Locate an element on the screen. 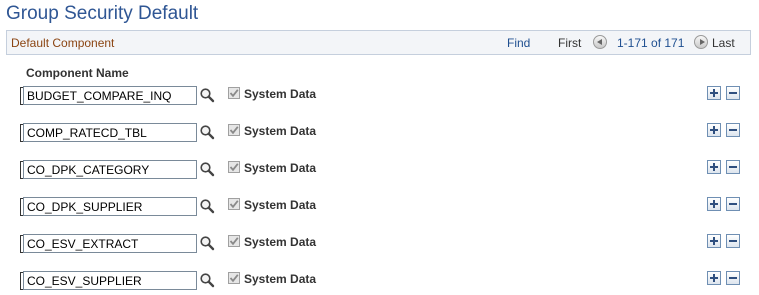  component-name-field: CO_DPK_CATEGORY is located at coordinates (110, 169).